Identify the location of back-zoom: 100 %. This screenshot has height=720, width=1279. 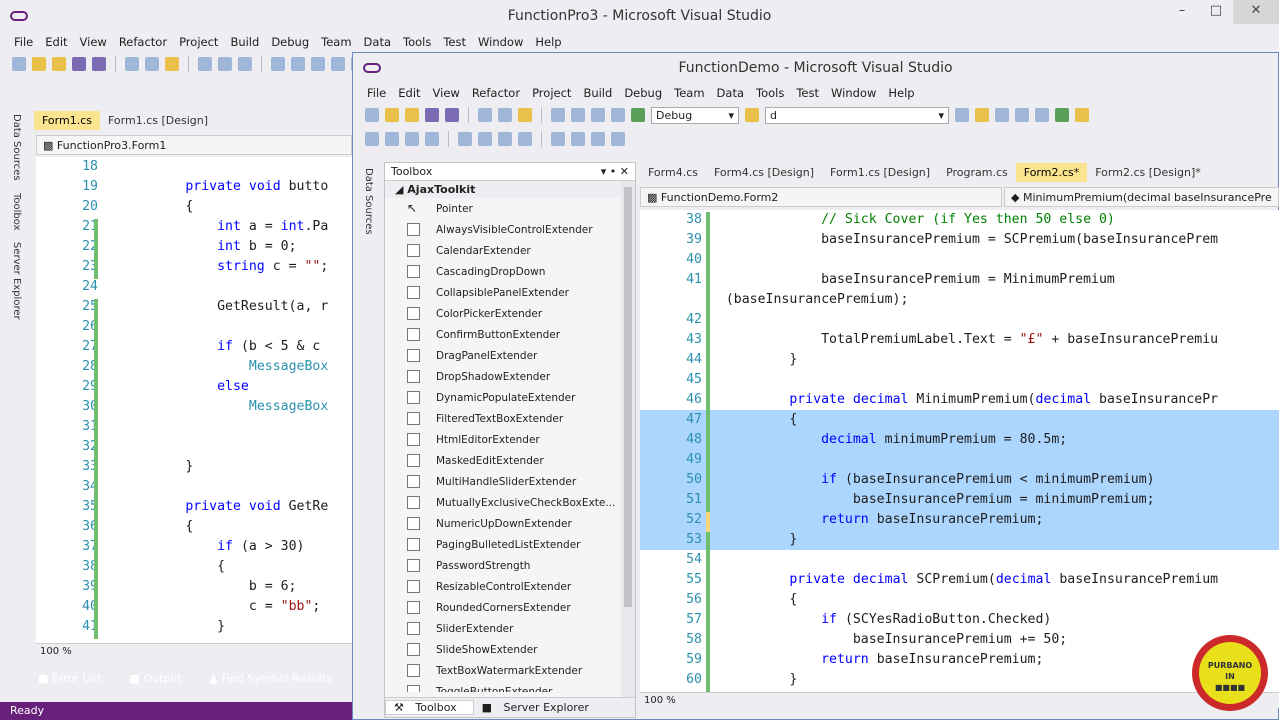
(194, 651).